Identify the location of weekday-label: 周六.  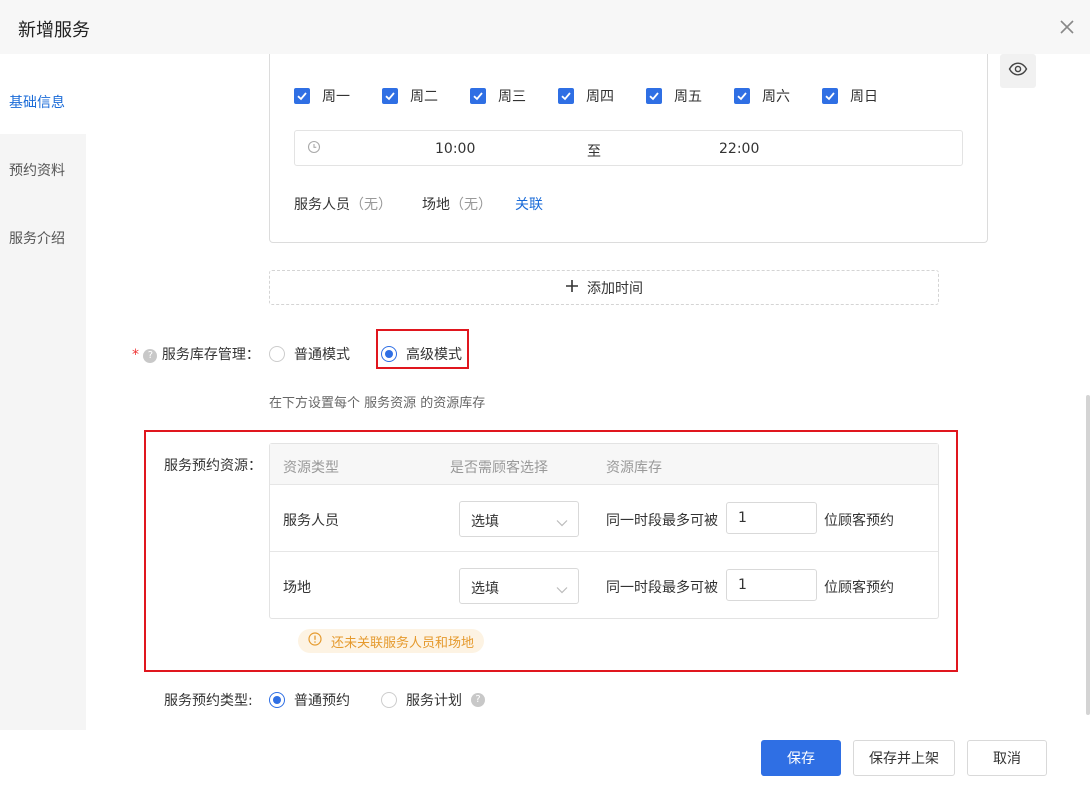
(776, 97).